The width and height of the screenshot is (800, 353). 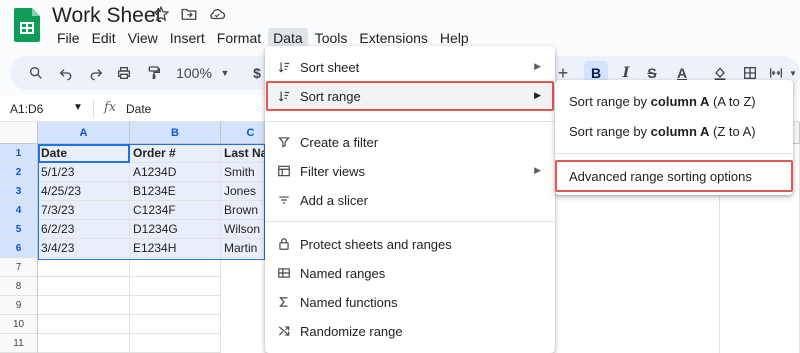 I want to click on row-header: 5, so click(x=19, y=229).